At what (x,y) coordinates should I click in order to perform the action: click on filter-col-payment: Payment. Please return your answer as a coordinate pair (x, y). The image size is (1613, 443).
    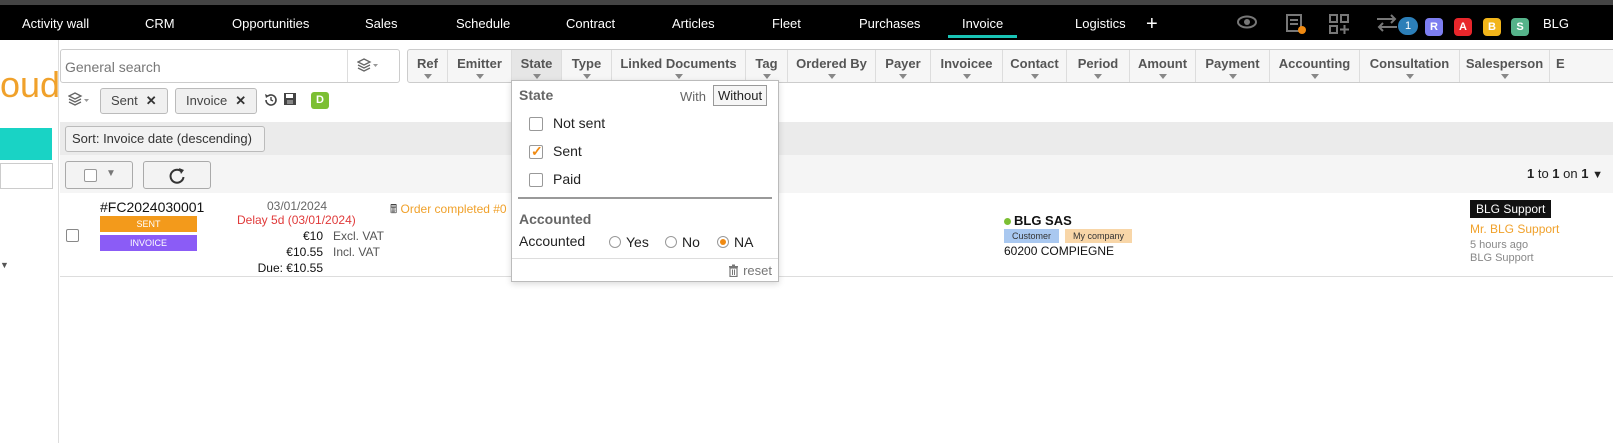
    Looking at the image, I should click on (1233, 66).